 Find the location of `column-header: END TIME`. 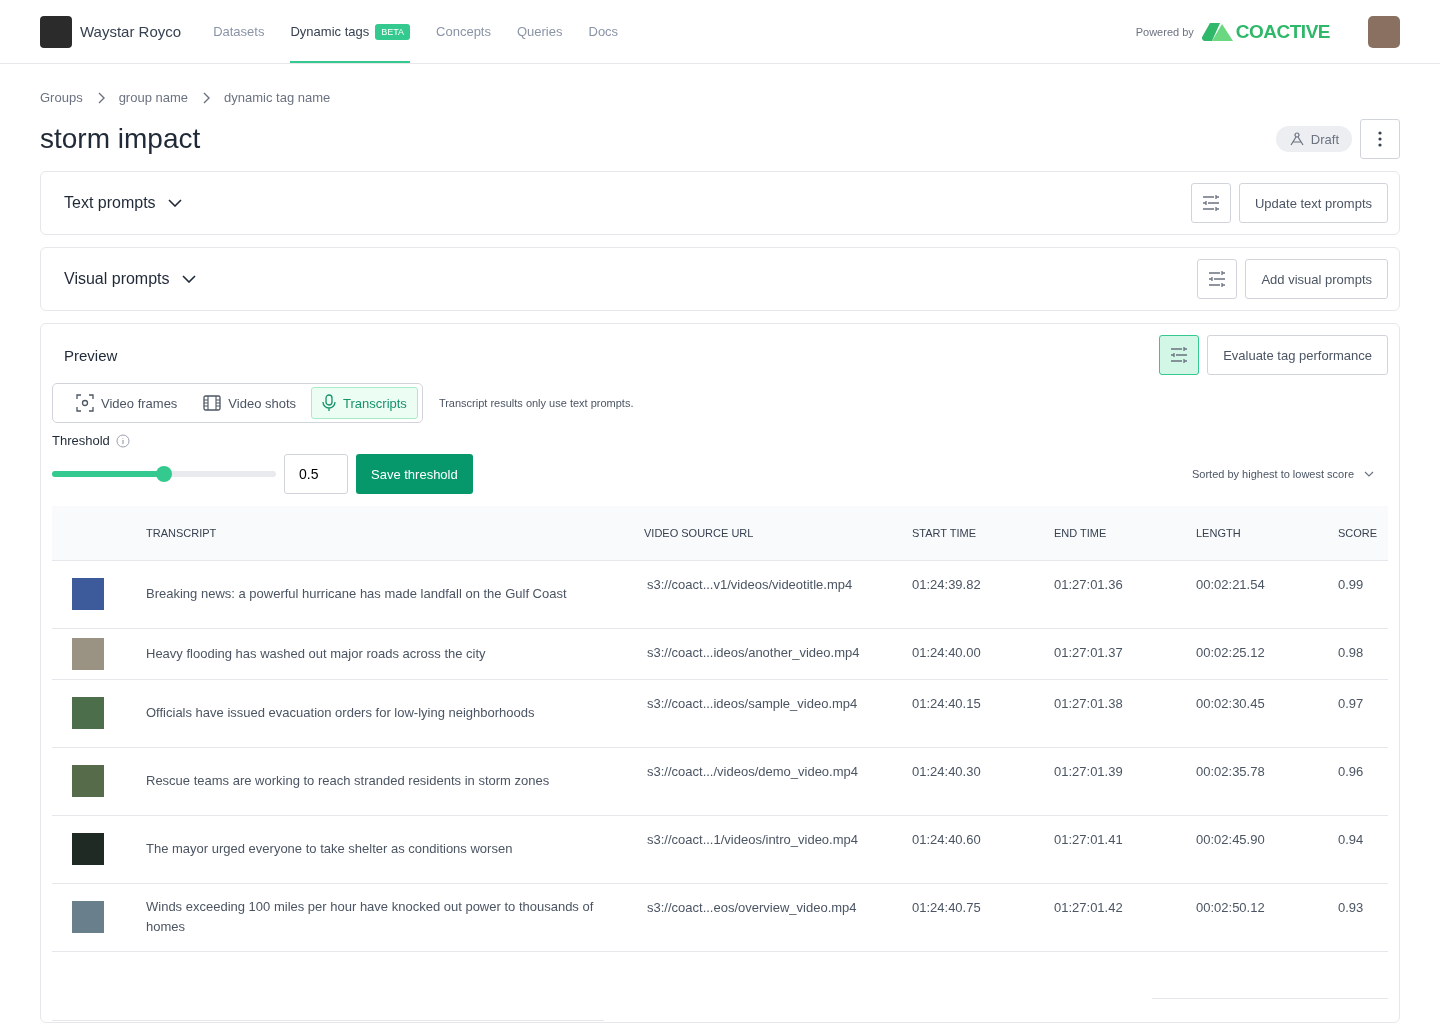

column-header: END TIME is located at coordinates (1124, 533).